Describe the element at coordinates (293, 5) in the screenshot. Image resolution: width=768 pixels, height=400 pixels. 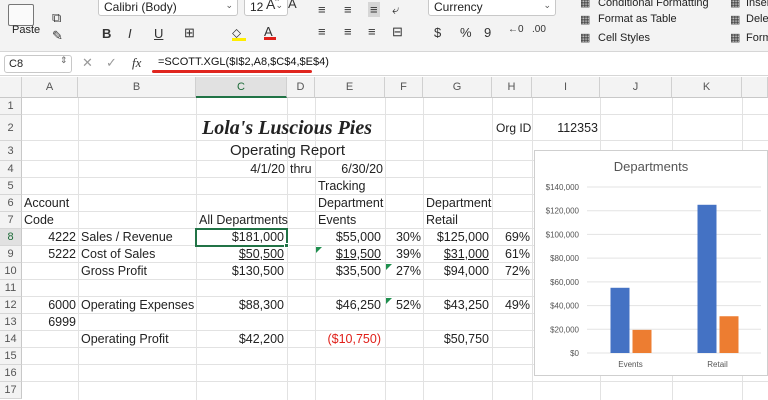
I see `decrease-font-icon: Aˇ` at that location.